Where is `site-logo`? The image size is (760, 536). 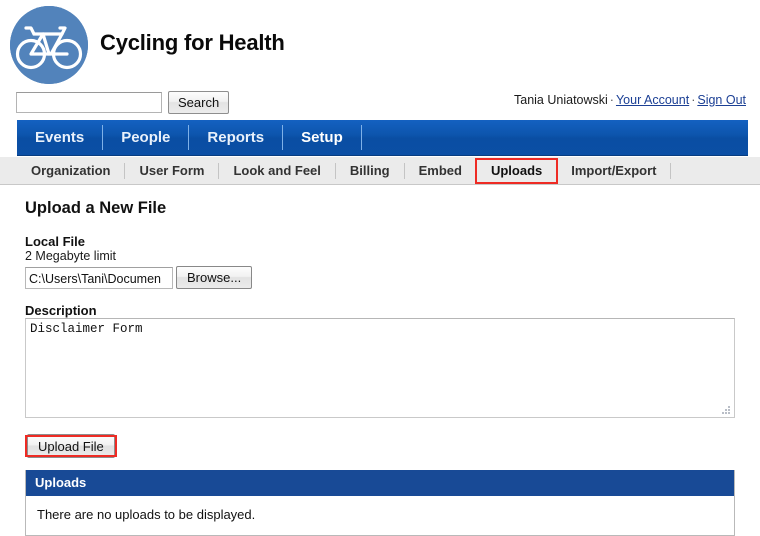 site-logo is located at coordinates (49, 45).